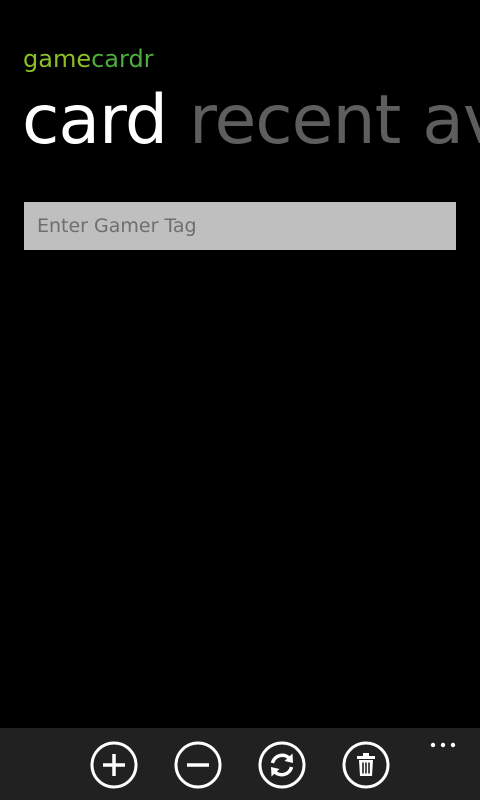 The width and height of the screenshot is (480, 800). Describe the element at coordinates (57, 59) in the screenshot. I see `app-title-part-game: game` at that location.